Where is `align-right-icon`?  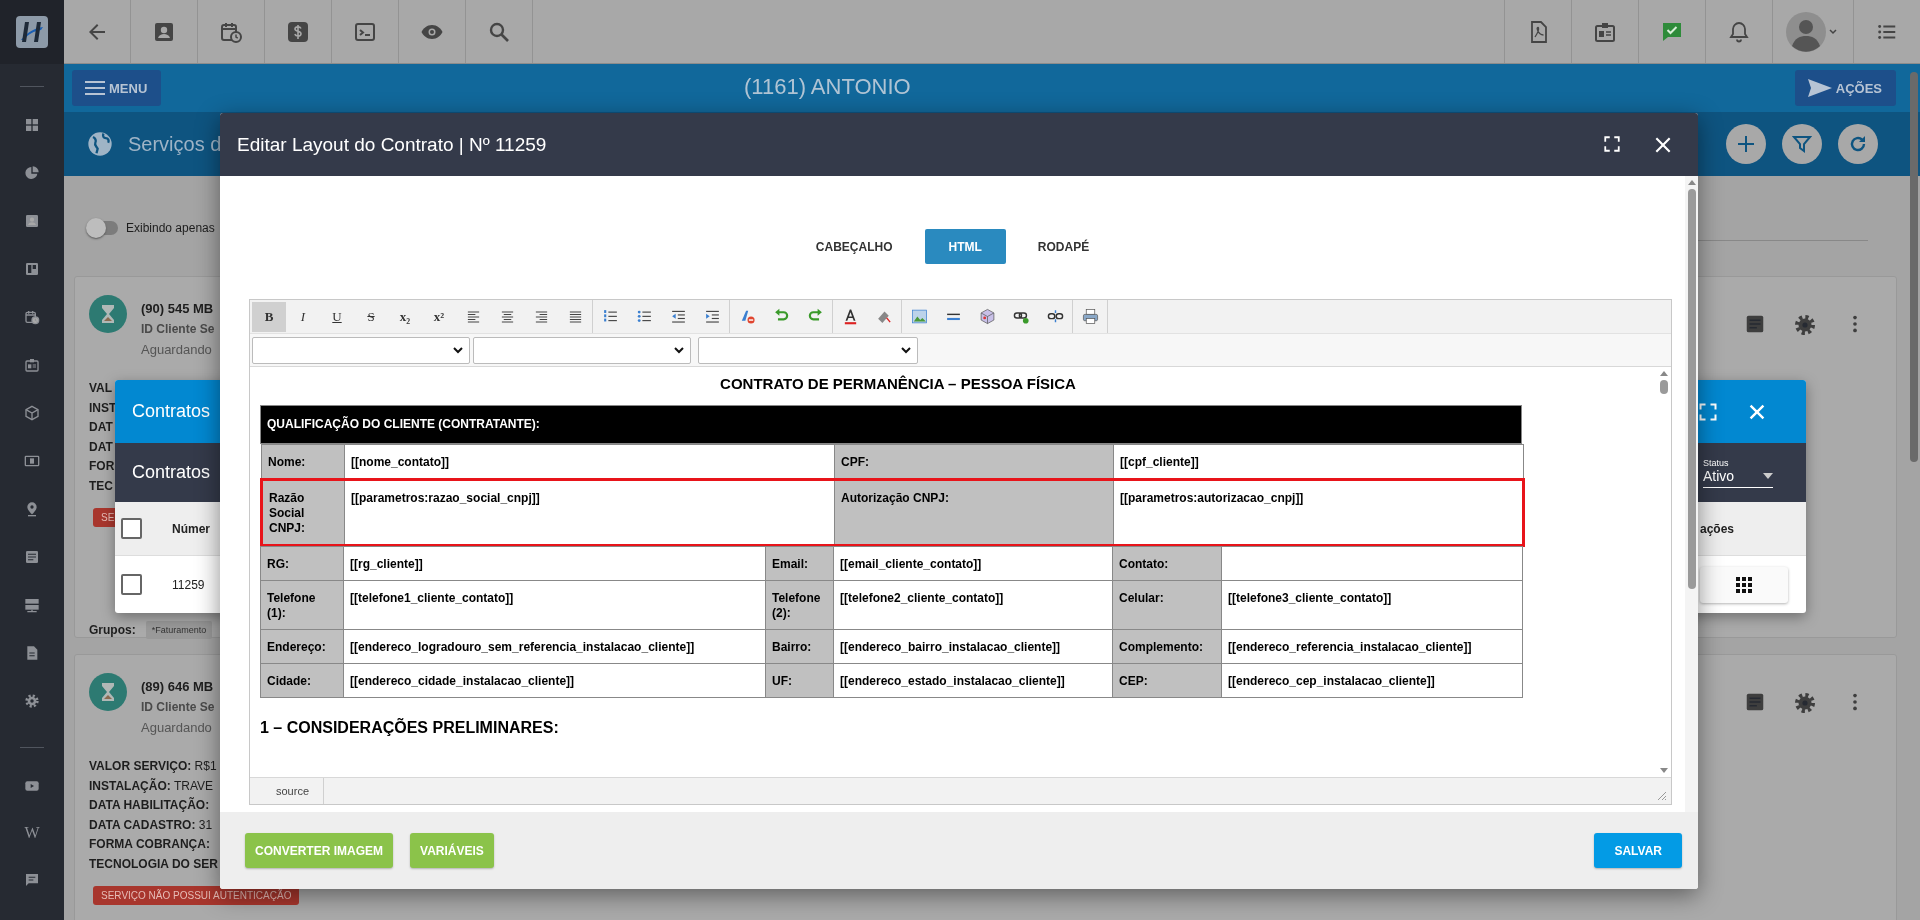
align-right-icon is located at coordinates (541, 316).